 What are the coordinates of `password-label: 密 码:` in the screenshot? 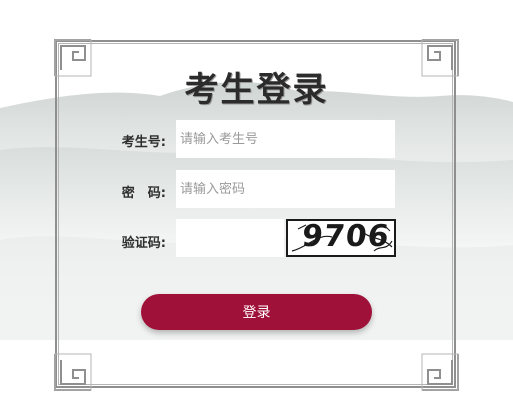 It's located at (143, 193).